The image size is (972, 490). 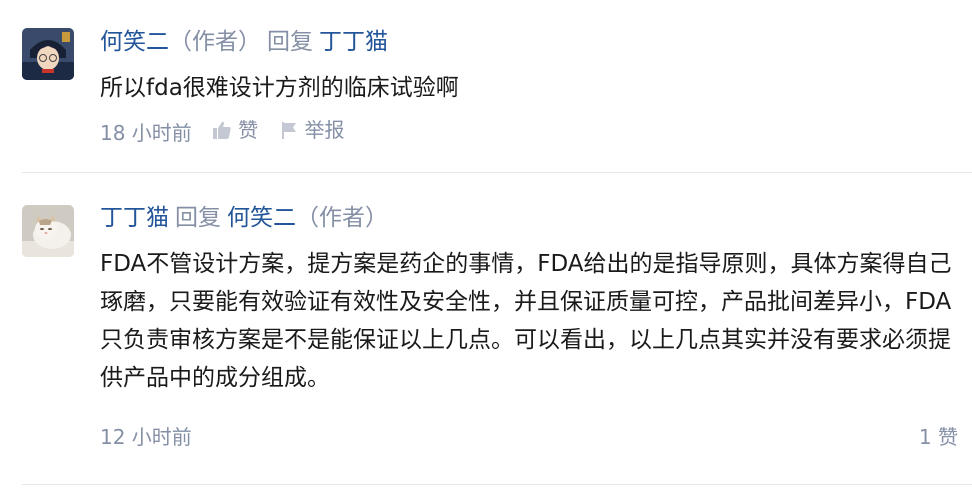 I want to click on like-button: 赞, so click(x=235, y=130).